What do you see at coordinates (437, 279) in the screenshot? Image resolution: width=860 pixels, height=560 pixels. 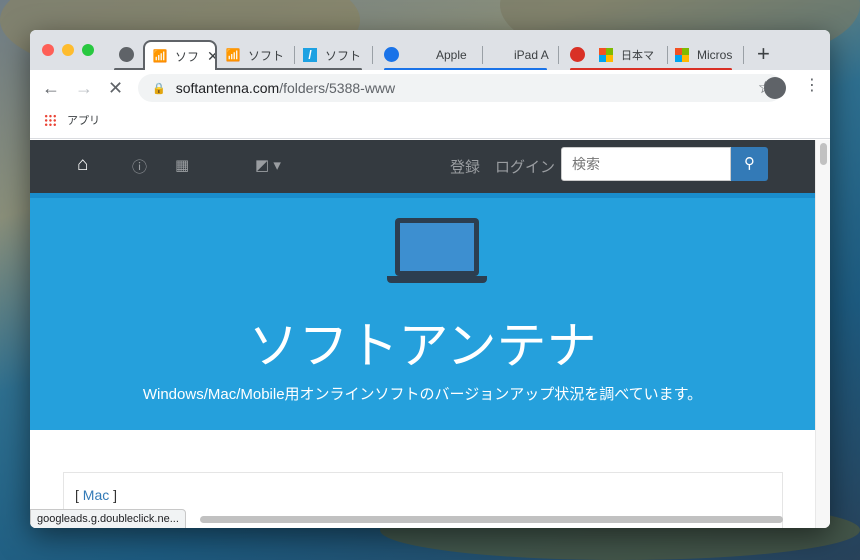 I see `laptop-base` at bounding box center [437, 279].